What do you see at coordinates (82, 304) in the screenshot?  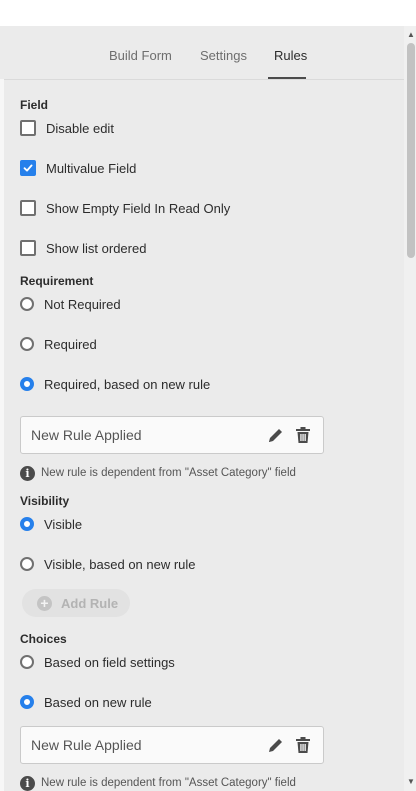 I see `not-required-label: Not Required` at bounding box center [82, 304].